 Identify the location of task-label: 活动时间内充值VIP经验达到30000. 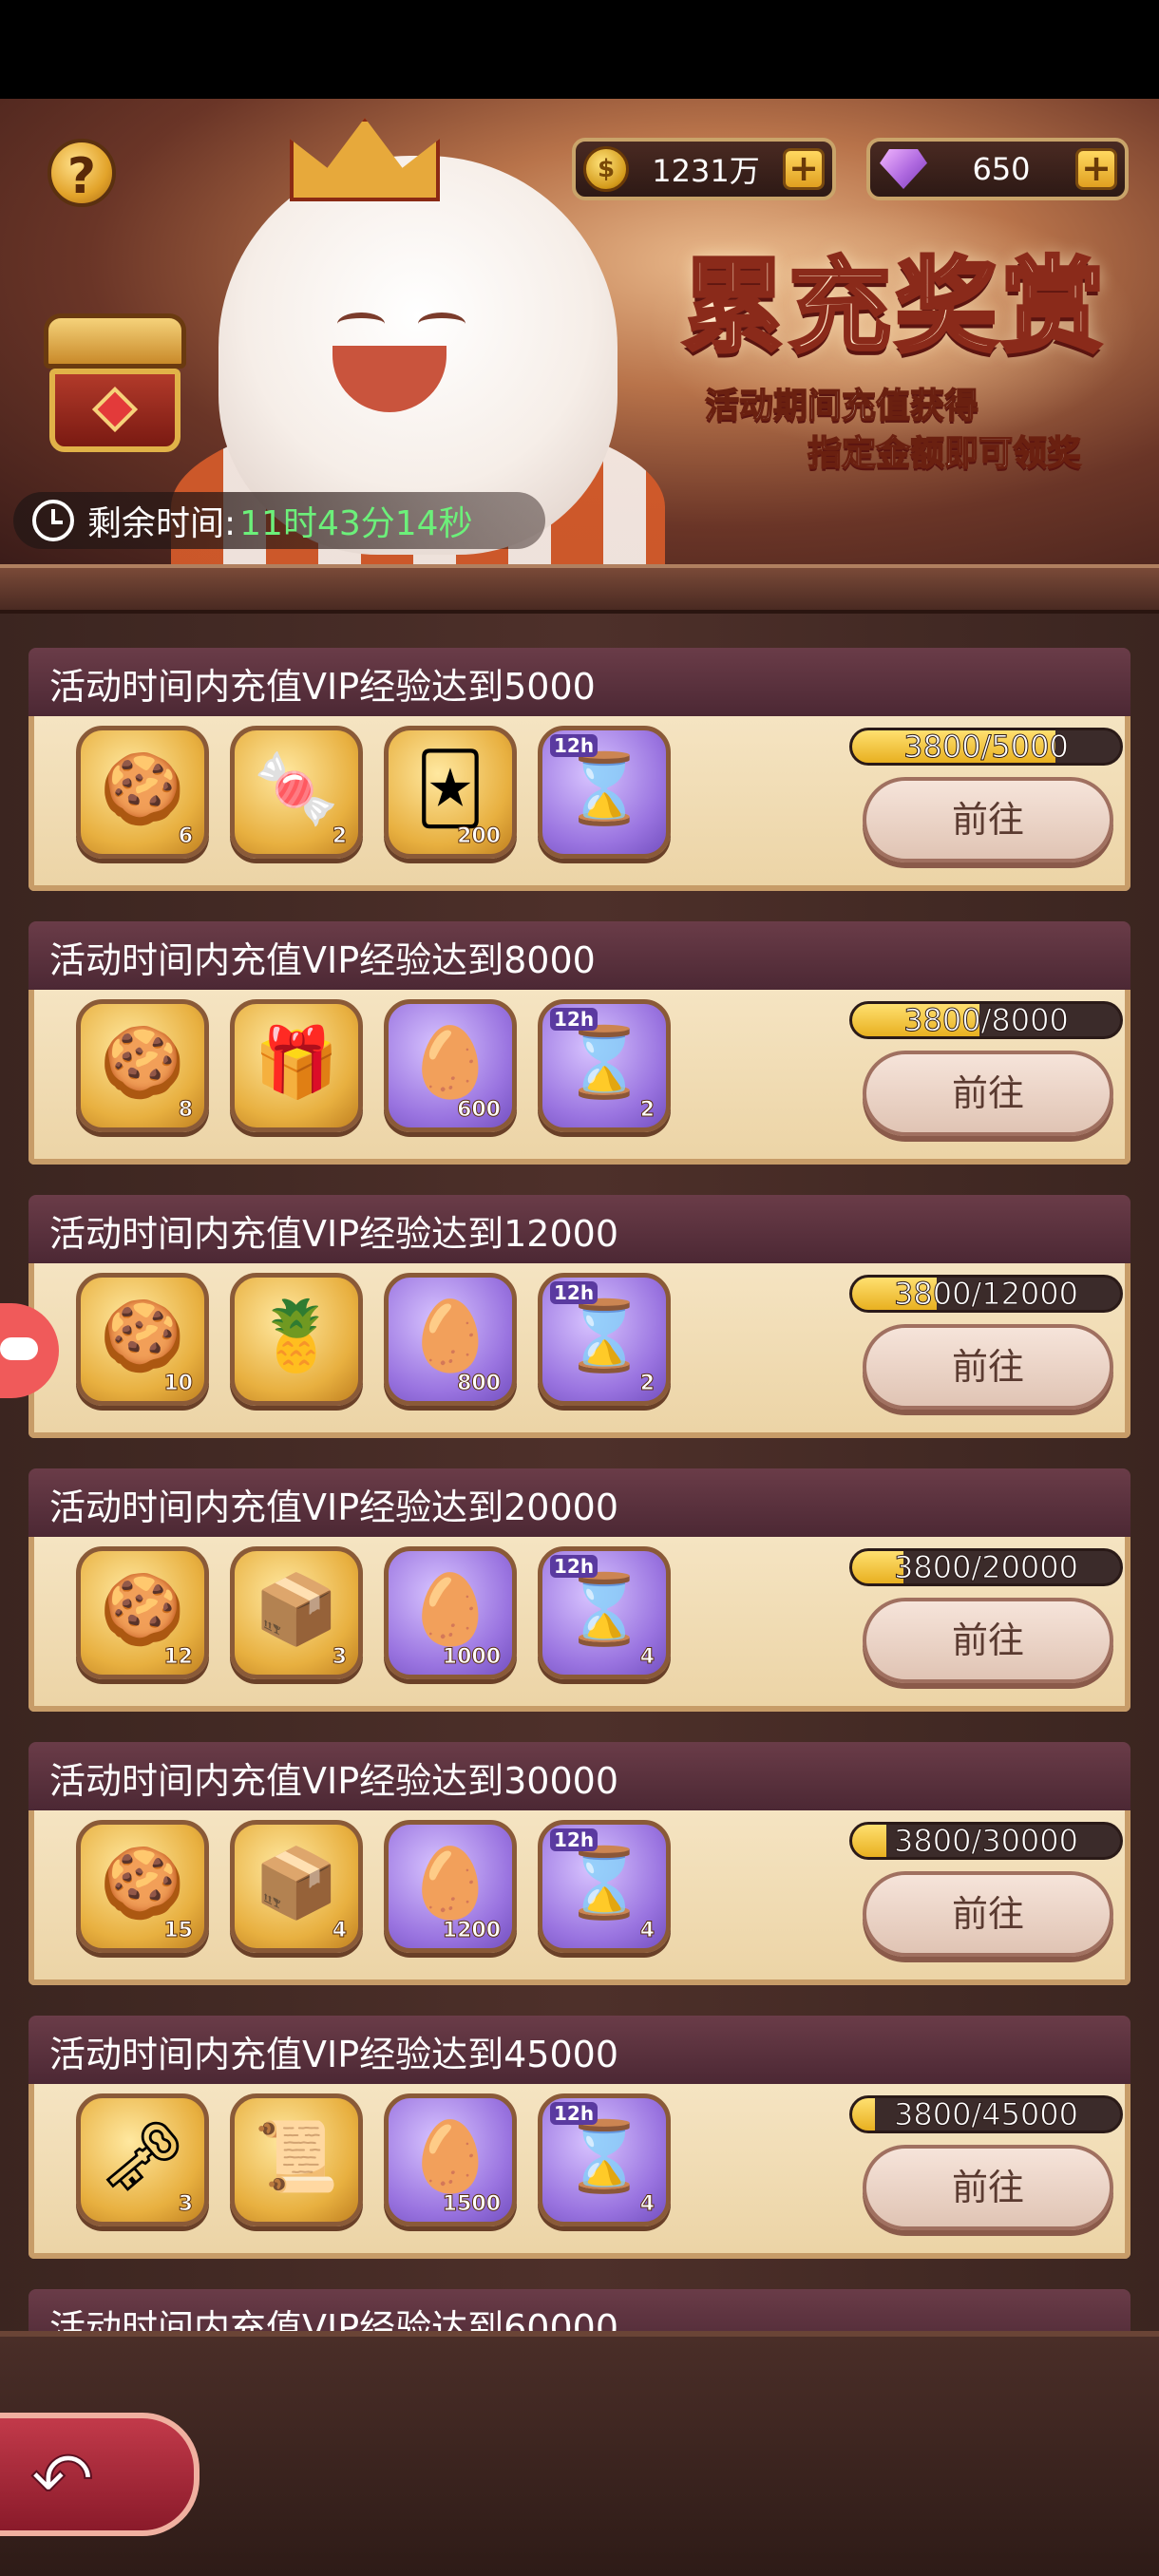
(334, 1781).